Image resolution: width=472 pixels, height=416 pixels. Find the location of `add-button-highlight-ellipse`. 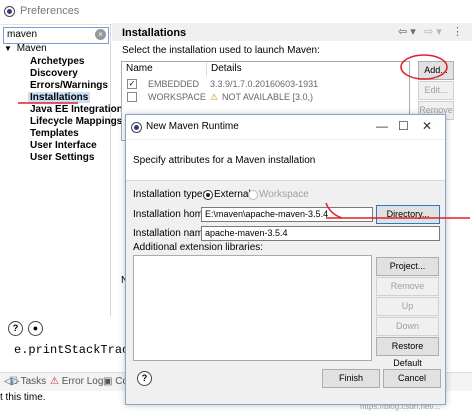

add-button-highlight-ellipse is located at coordinates (424, 67).